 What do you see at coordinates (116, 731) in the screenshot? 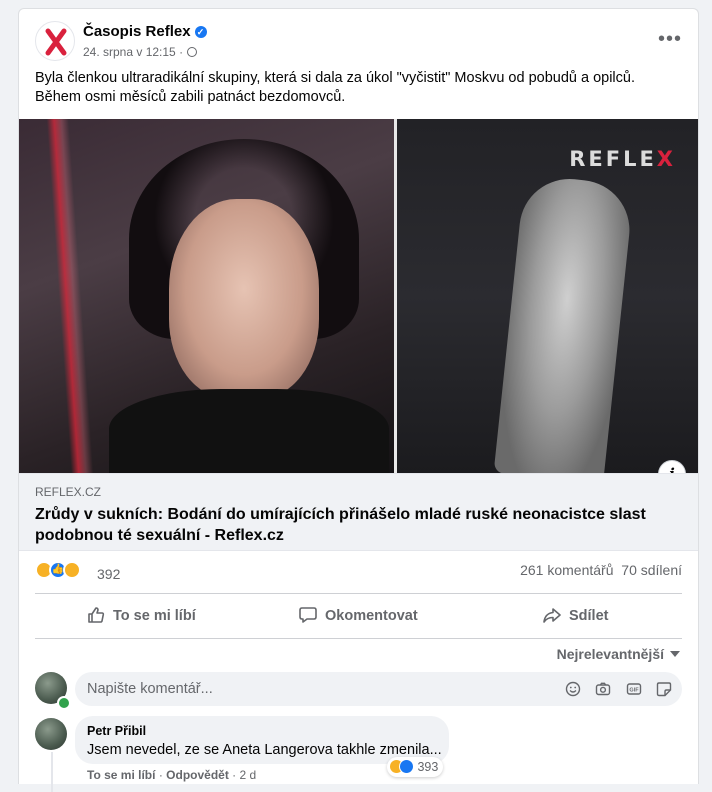
I see `comment-author: Petr Přibil` at bounding box center [116, 731].